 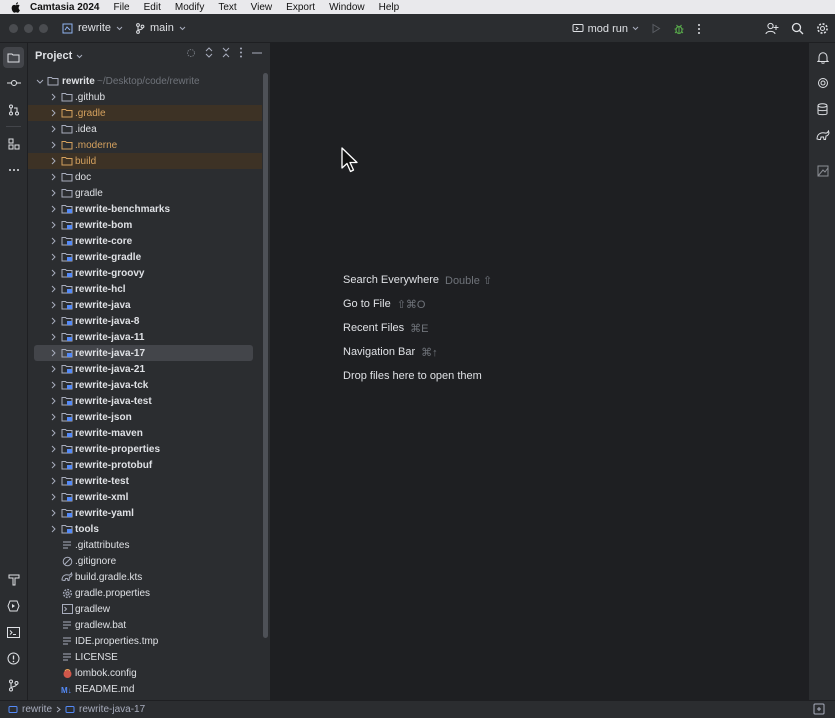 I want to click on project-scrollbar-thumb, so click(x=265, y=355).